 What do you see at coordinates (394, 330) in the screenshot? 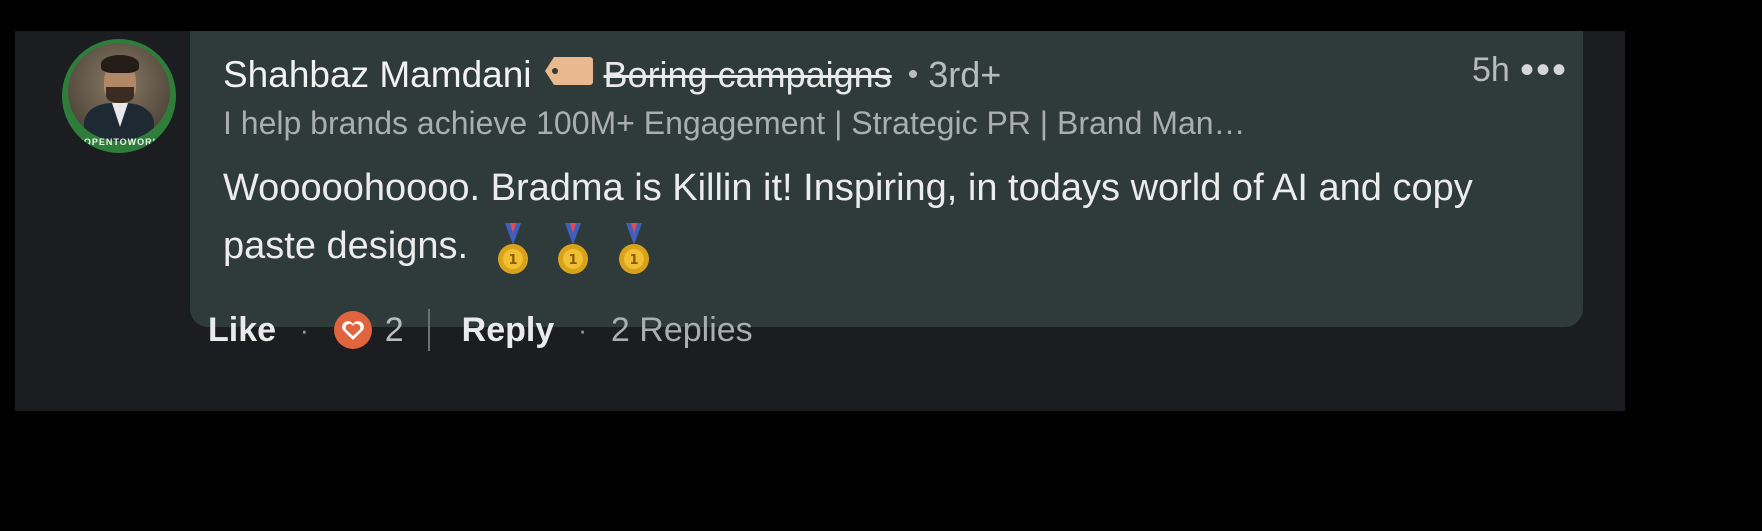
I see `reaction-count: 2` at bounding box center [394, 330].